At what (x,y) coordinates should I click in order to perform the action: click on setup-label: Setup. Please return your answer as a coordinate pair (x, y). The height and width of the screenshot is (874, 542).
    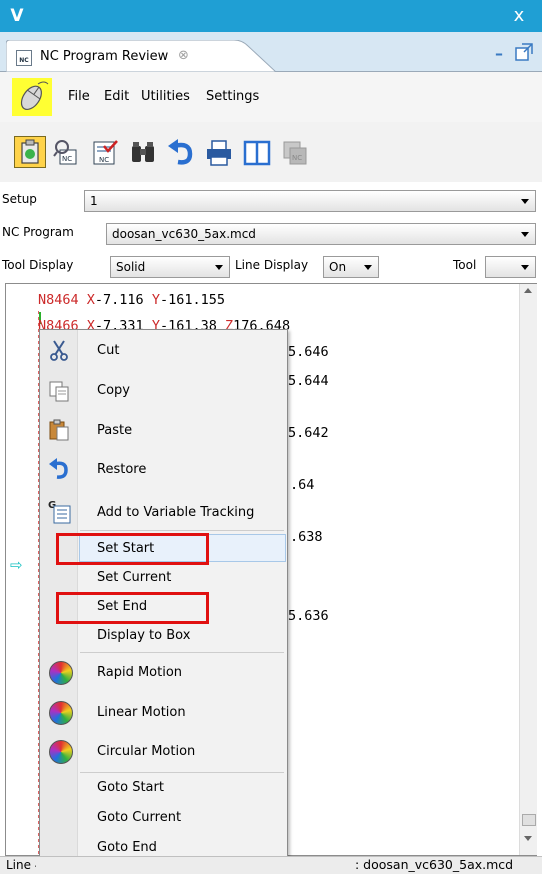
    Looking at the image, I should click on (19, 199).